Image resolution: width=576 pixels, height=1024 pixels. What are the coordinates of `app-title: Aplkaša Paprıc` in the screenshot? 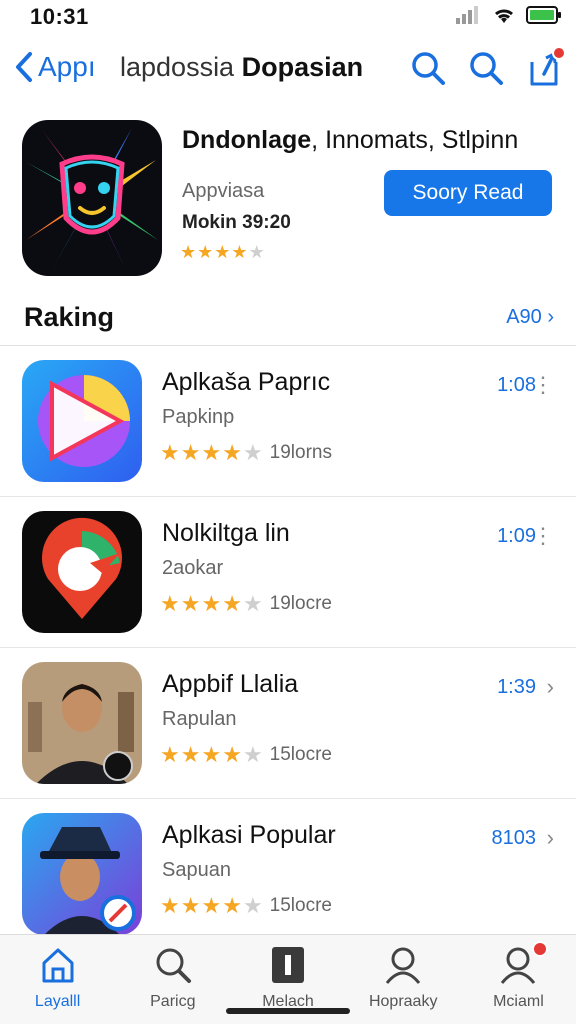 It's located at (246, 382).